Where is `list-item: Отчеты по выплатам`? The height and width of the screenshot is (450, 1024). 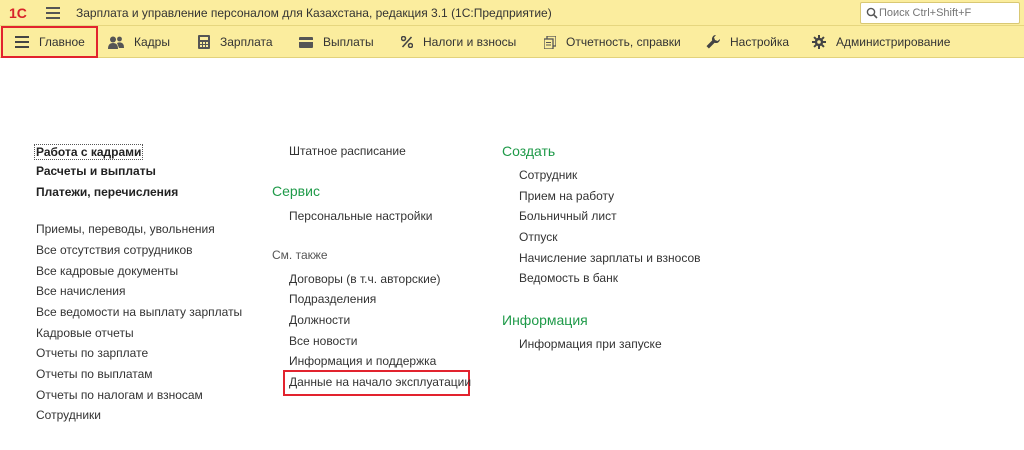 list-item: Отчеты по выплатам is located at coordinates (94, 374).